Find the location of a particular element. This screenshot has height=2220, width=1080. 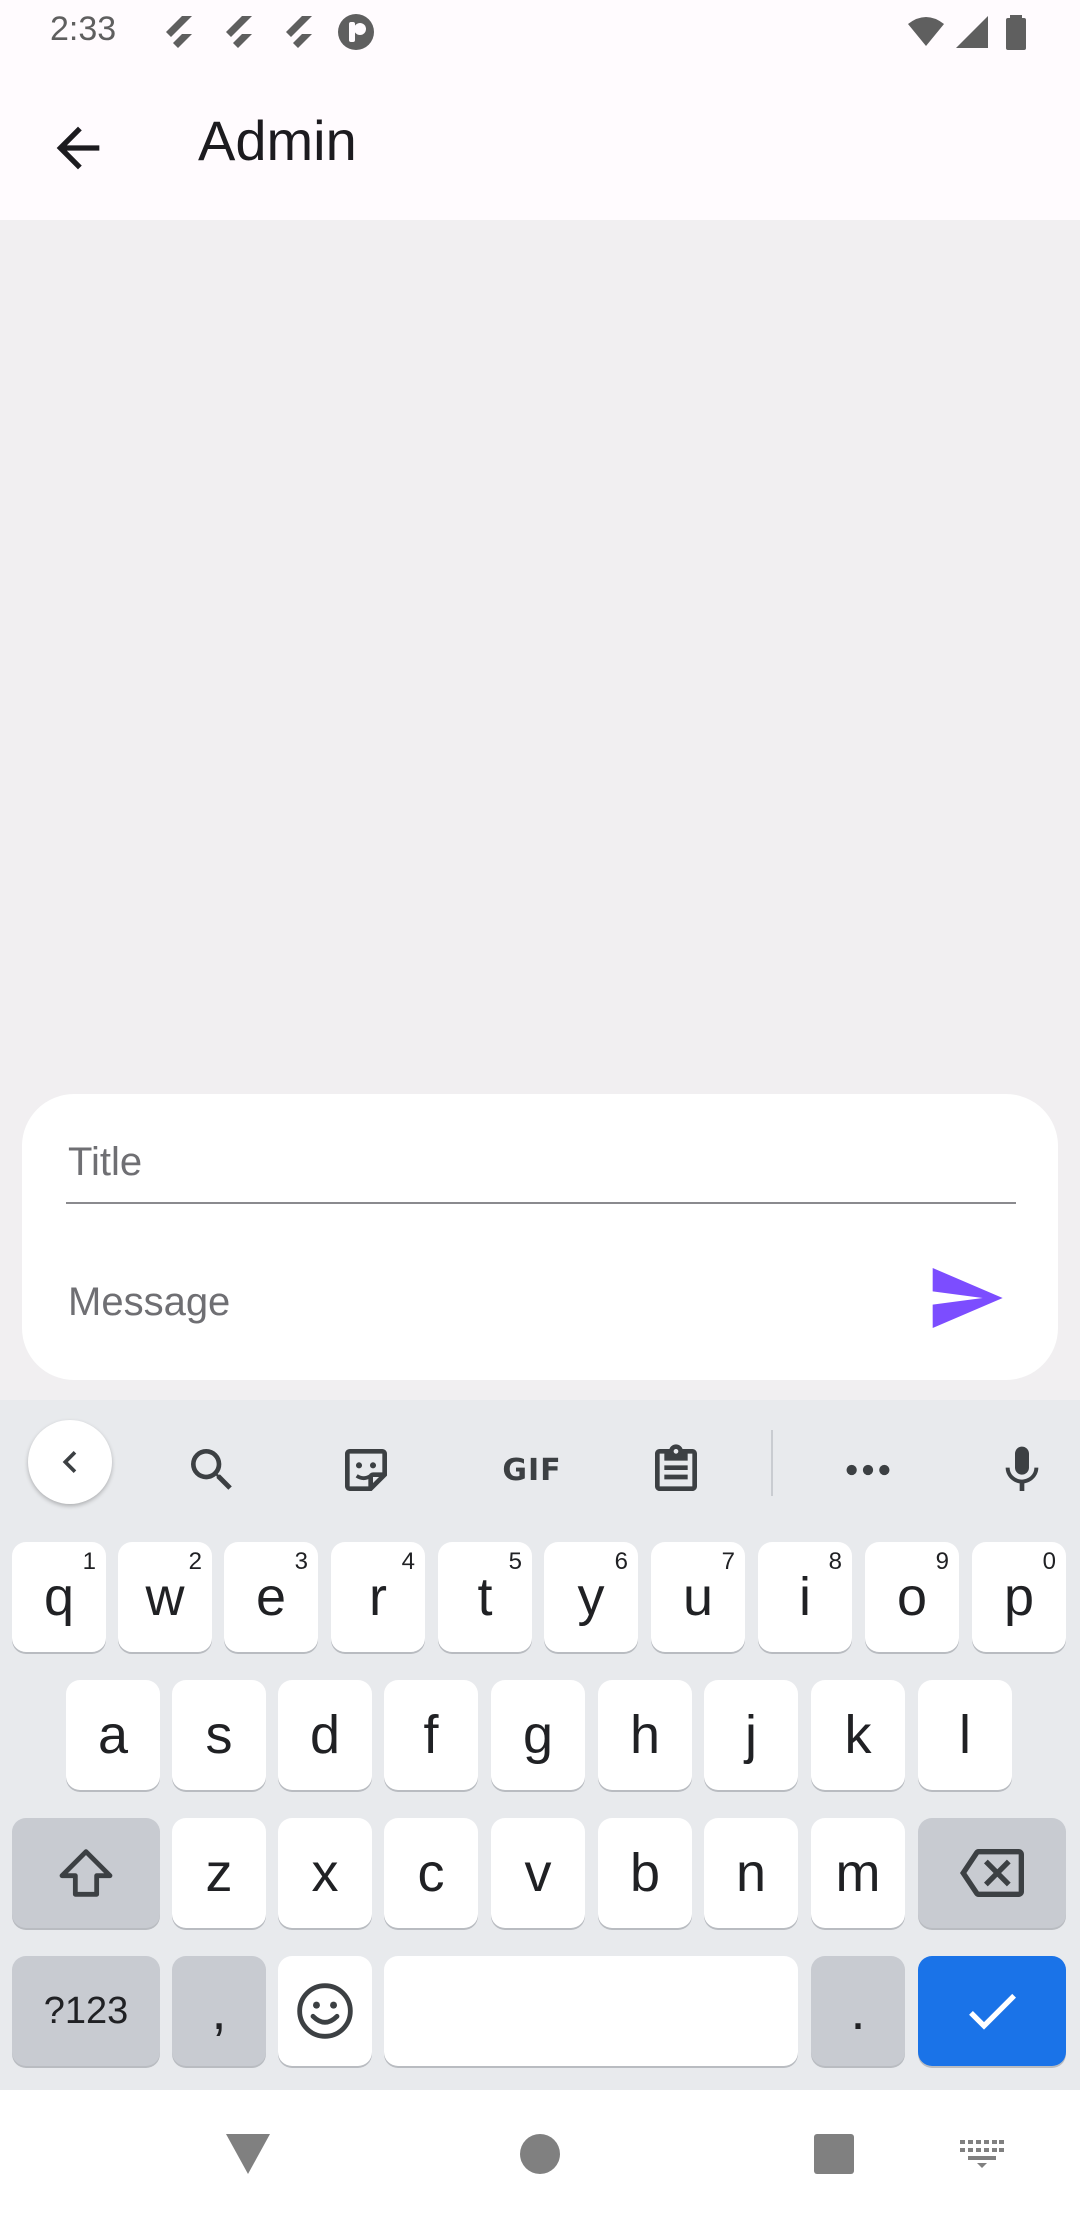

key-c: c is located at coordinates (431, 1873).